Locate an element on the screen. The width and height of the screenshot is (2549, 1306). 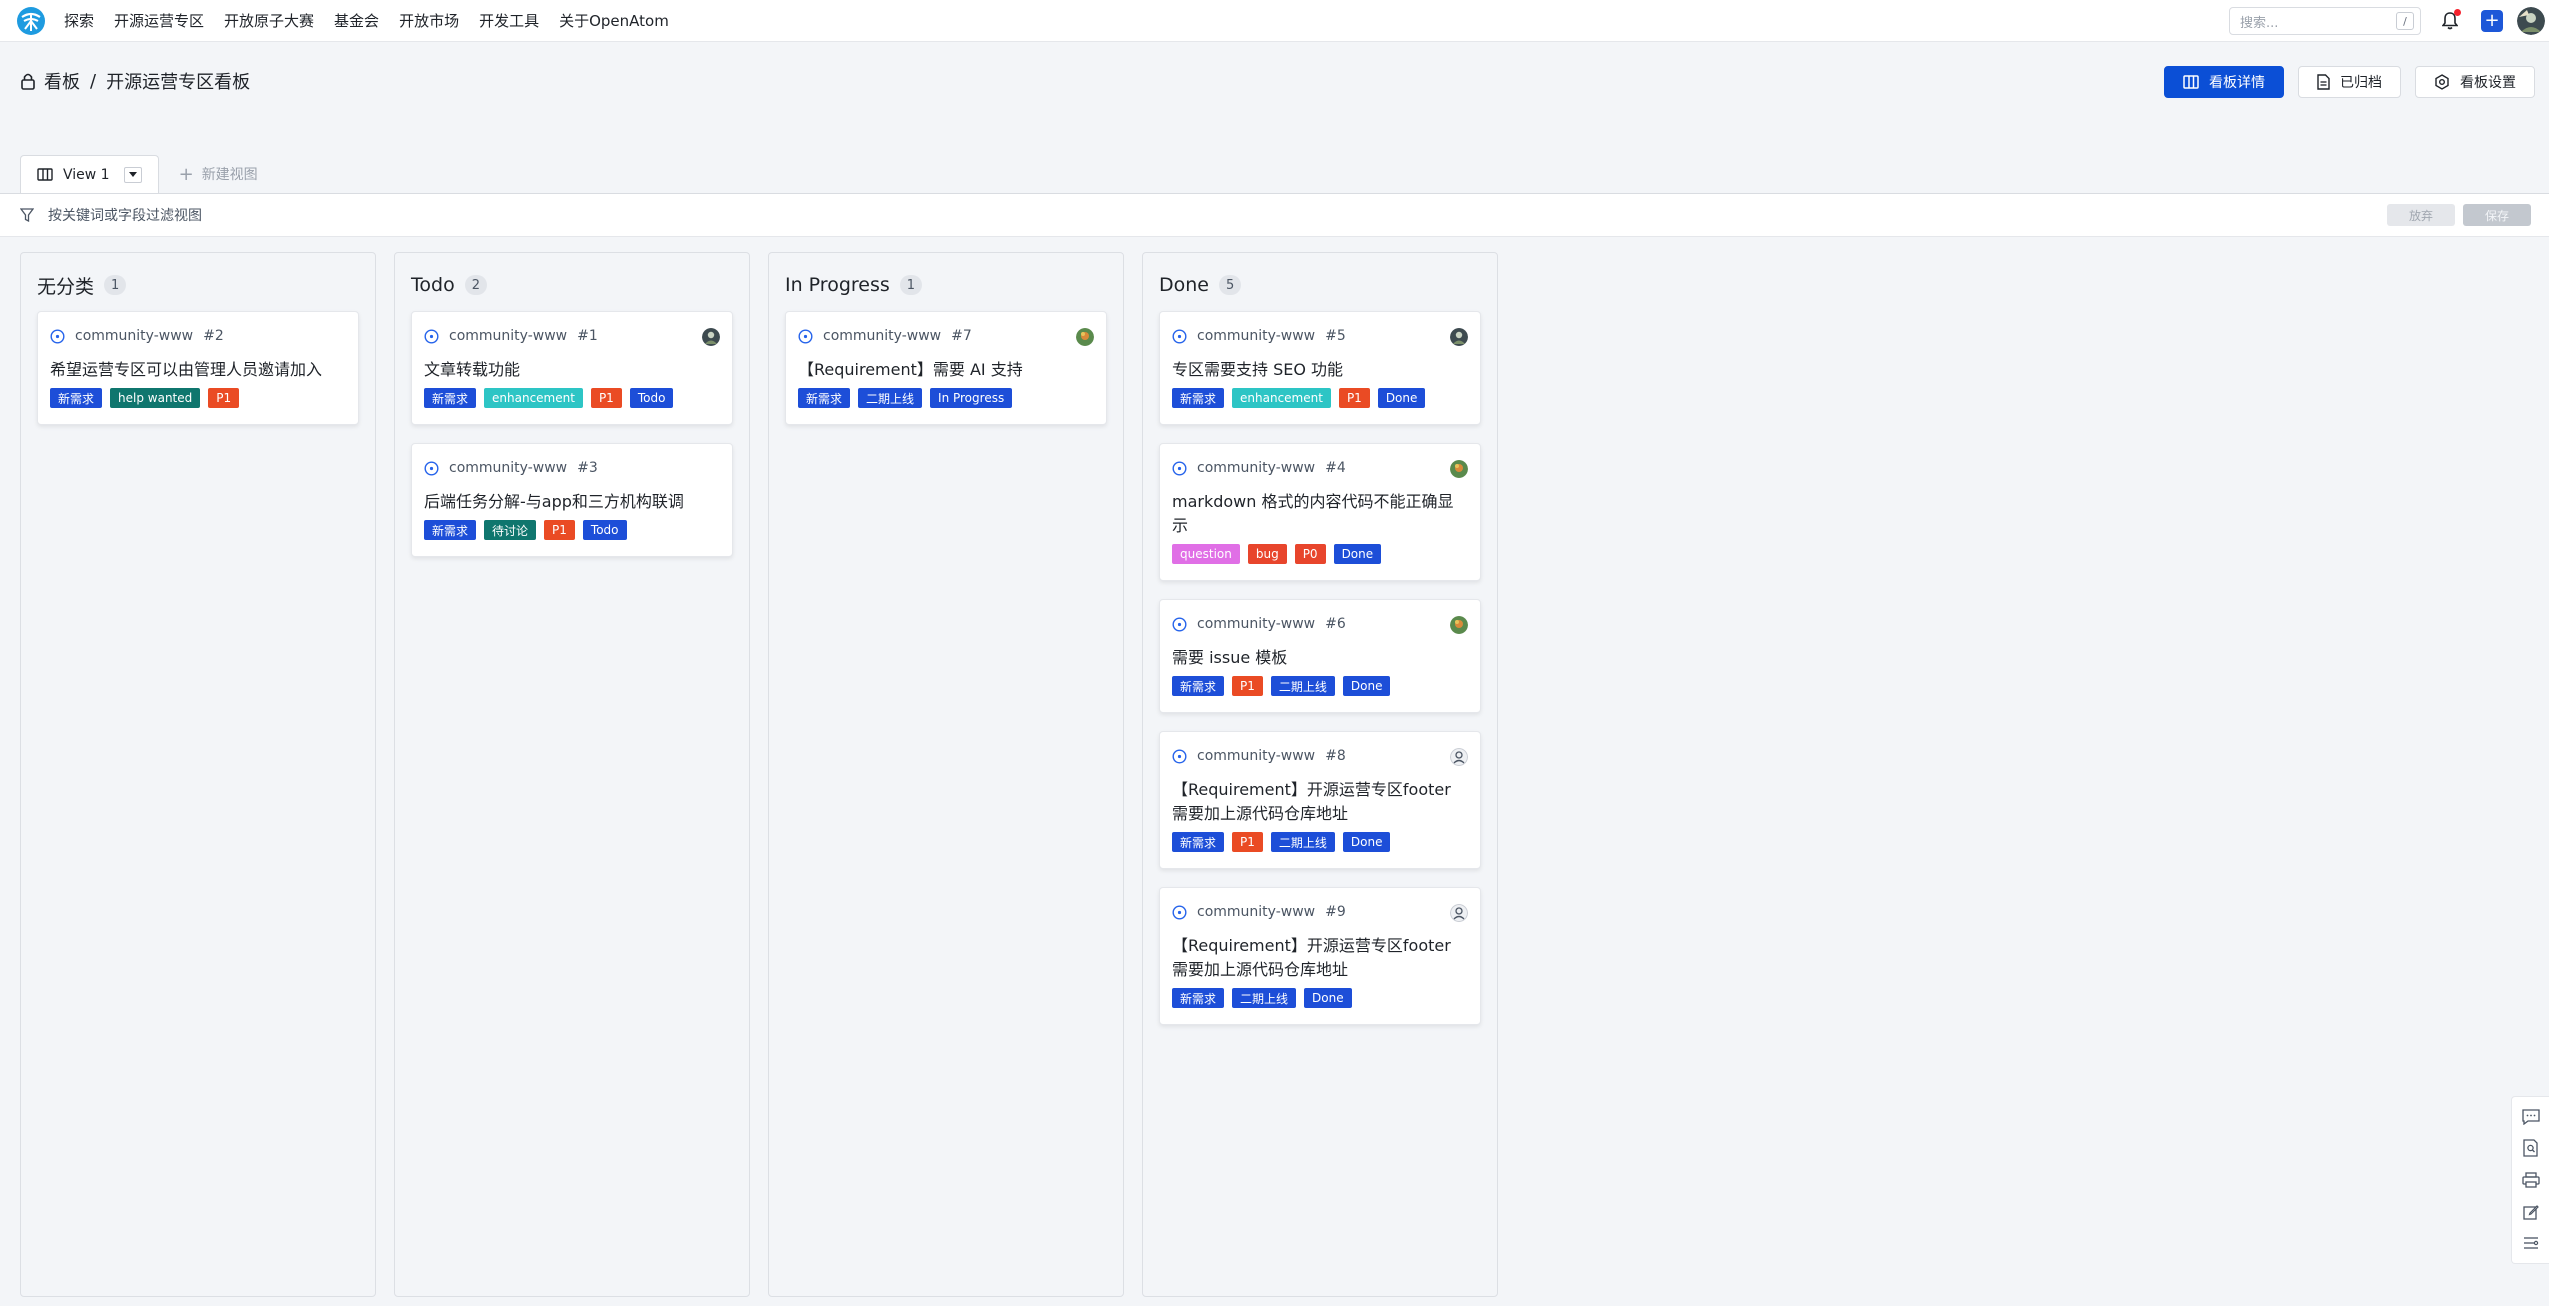
card-number: #6 is located at coordinates (1335, 624).